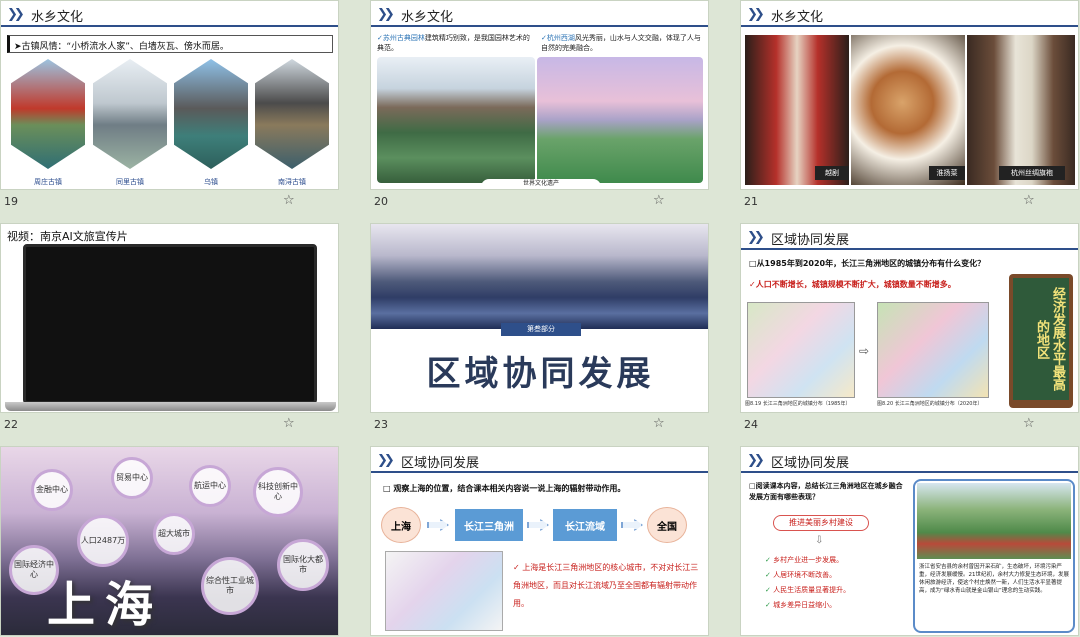  What do you see at coordinates (804, 560) in the screenshot?
I see `list-item: ✓ 乡村产业进一步发展。` at bounding box center [804, 560].